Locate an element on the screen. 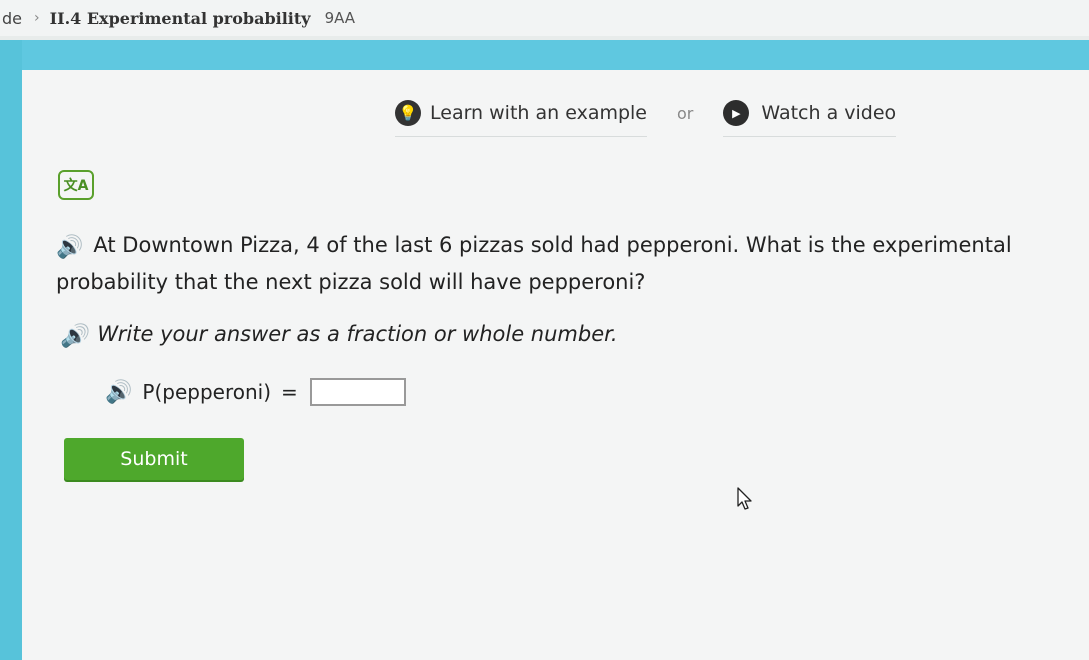 The image size is (1089, 660). skill-title: II.4 Experimental probability is located at coordinates (180, 18).